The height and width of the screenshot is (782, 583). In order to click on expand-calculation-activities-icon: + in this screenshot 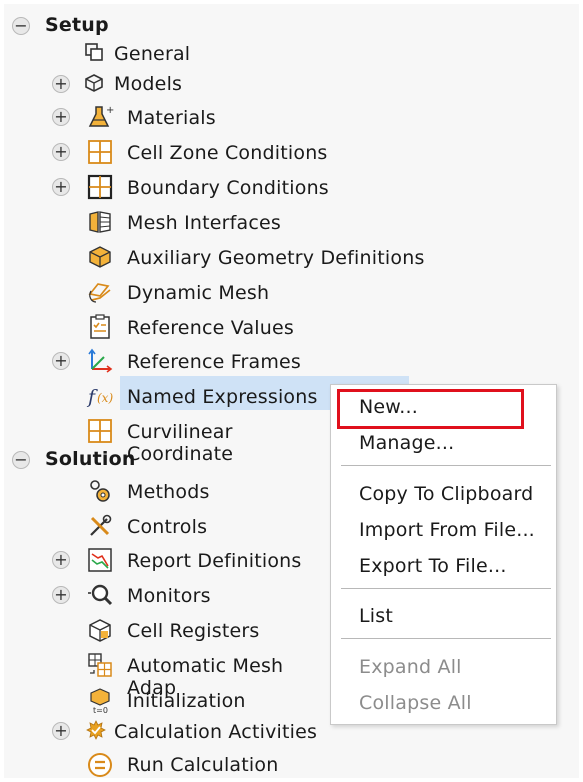, I will do `click(61, 731)`.